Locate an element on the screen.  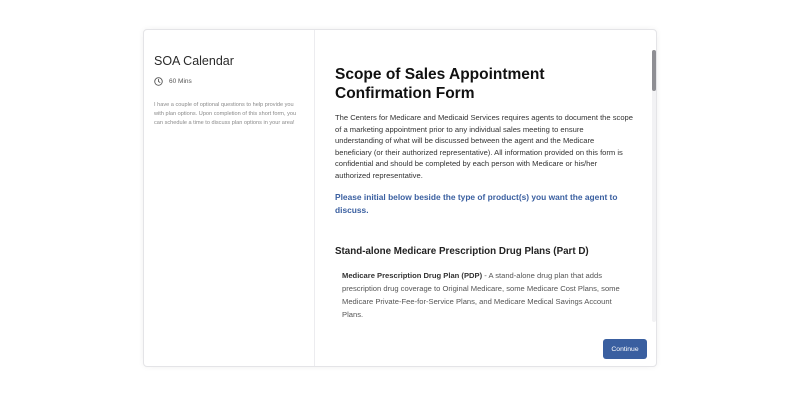
scrollbar-thumb is located at coordinates (654, 70).